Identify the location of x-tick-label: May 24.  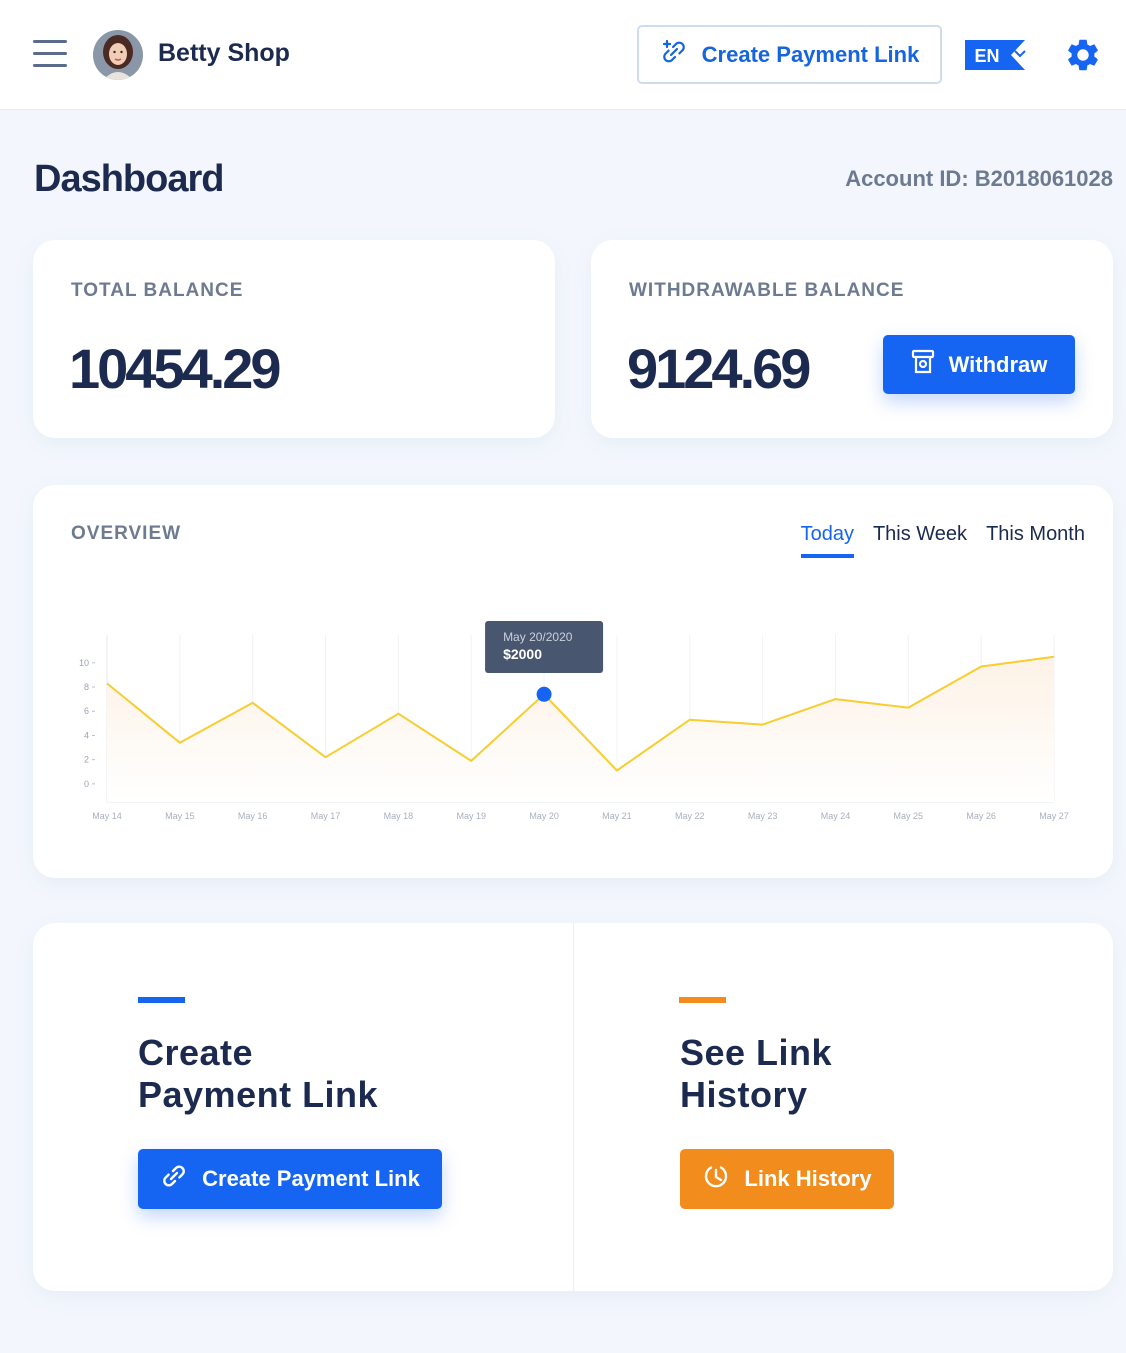
(836, 816).